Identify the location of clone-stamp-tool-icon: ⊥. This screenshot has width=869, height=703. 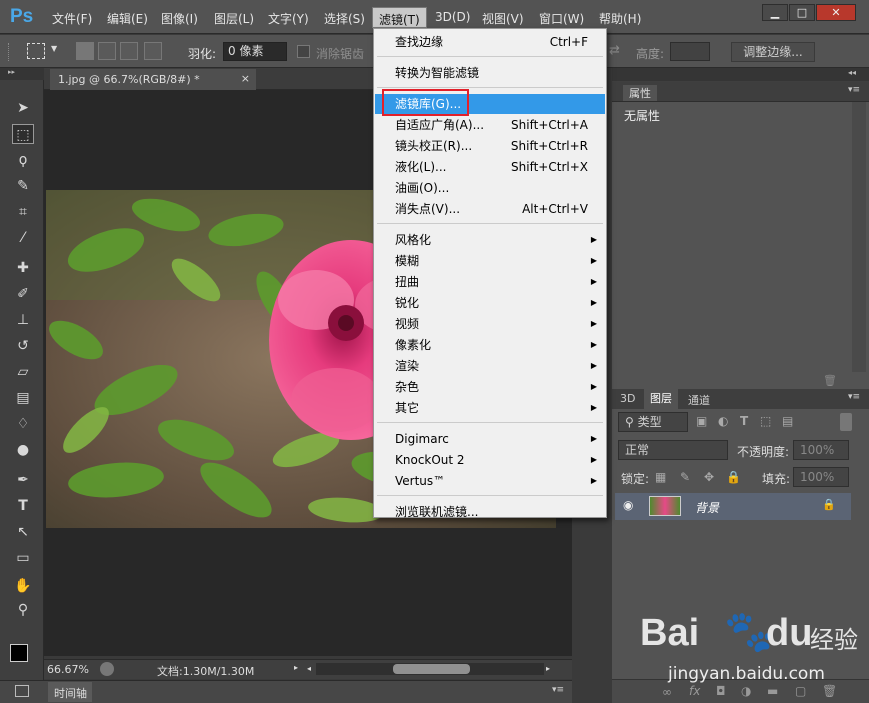
(23, 320).